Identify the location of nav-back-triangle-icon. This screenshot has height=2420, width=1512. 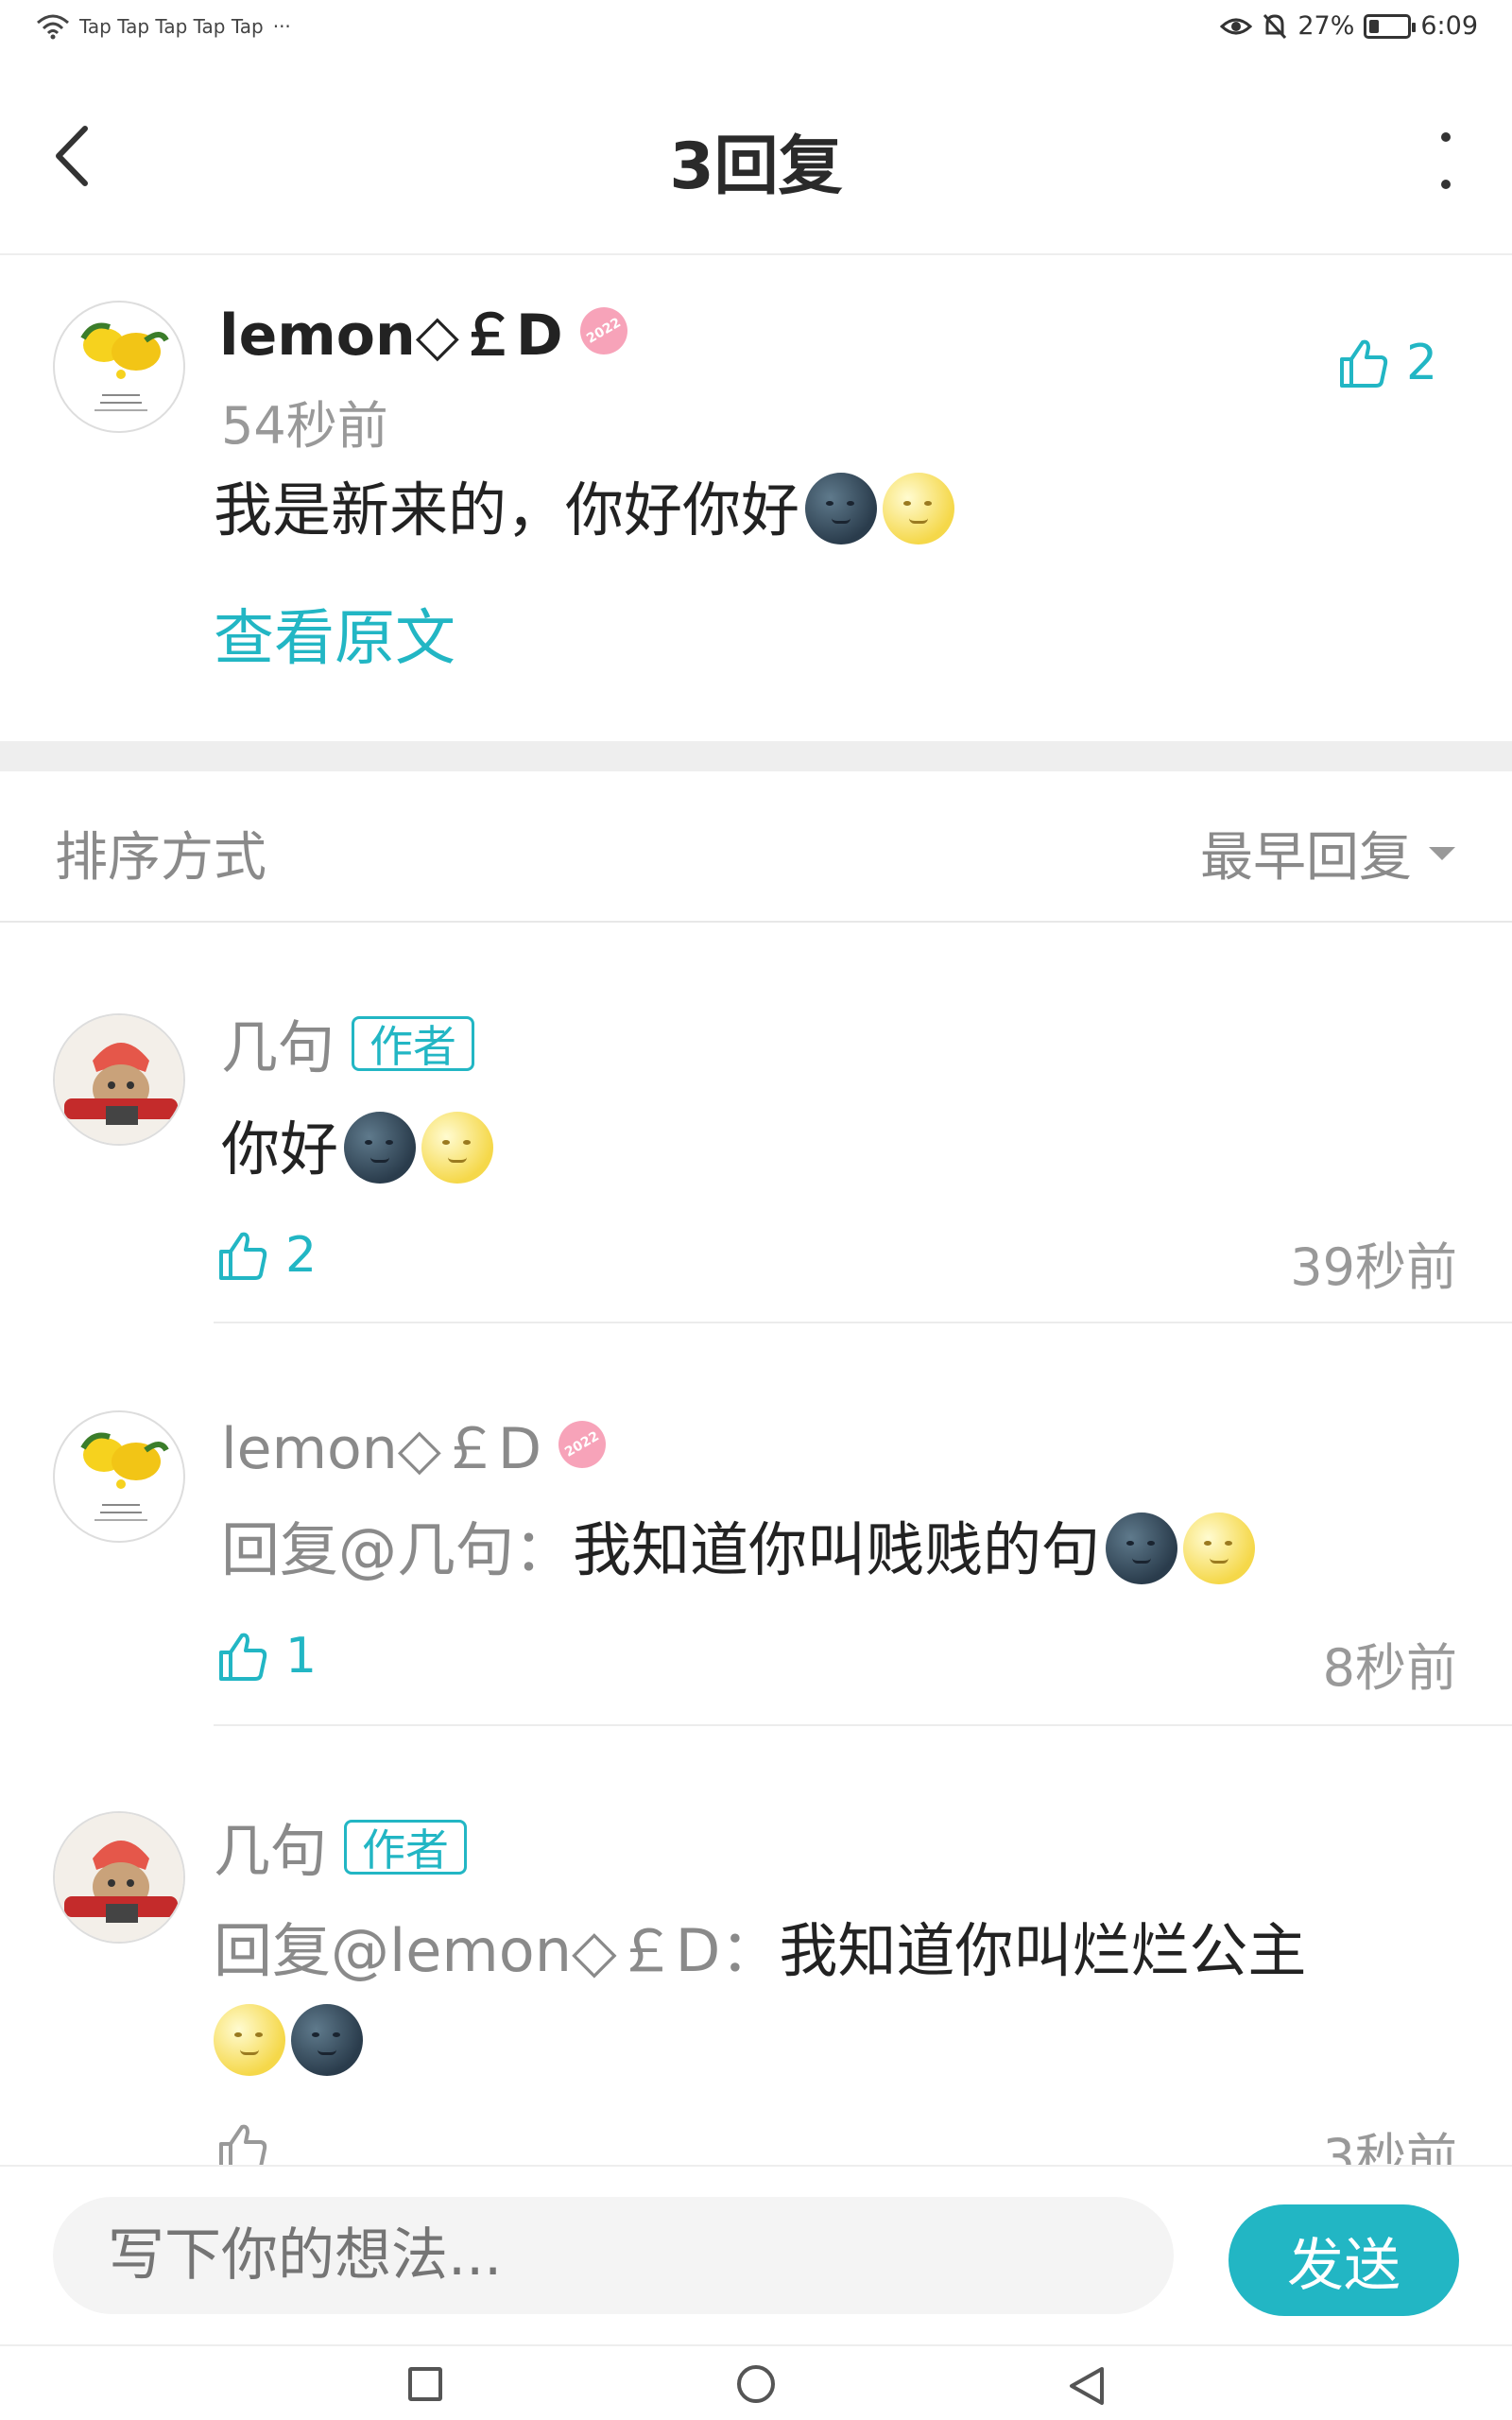
(1087, 2386).